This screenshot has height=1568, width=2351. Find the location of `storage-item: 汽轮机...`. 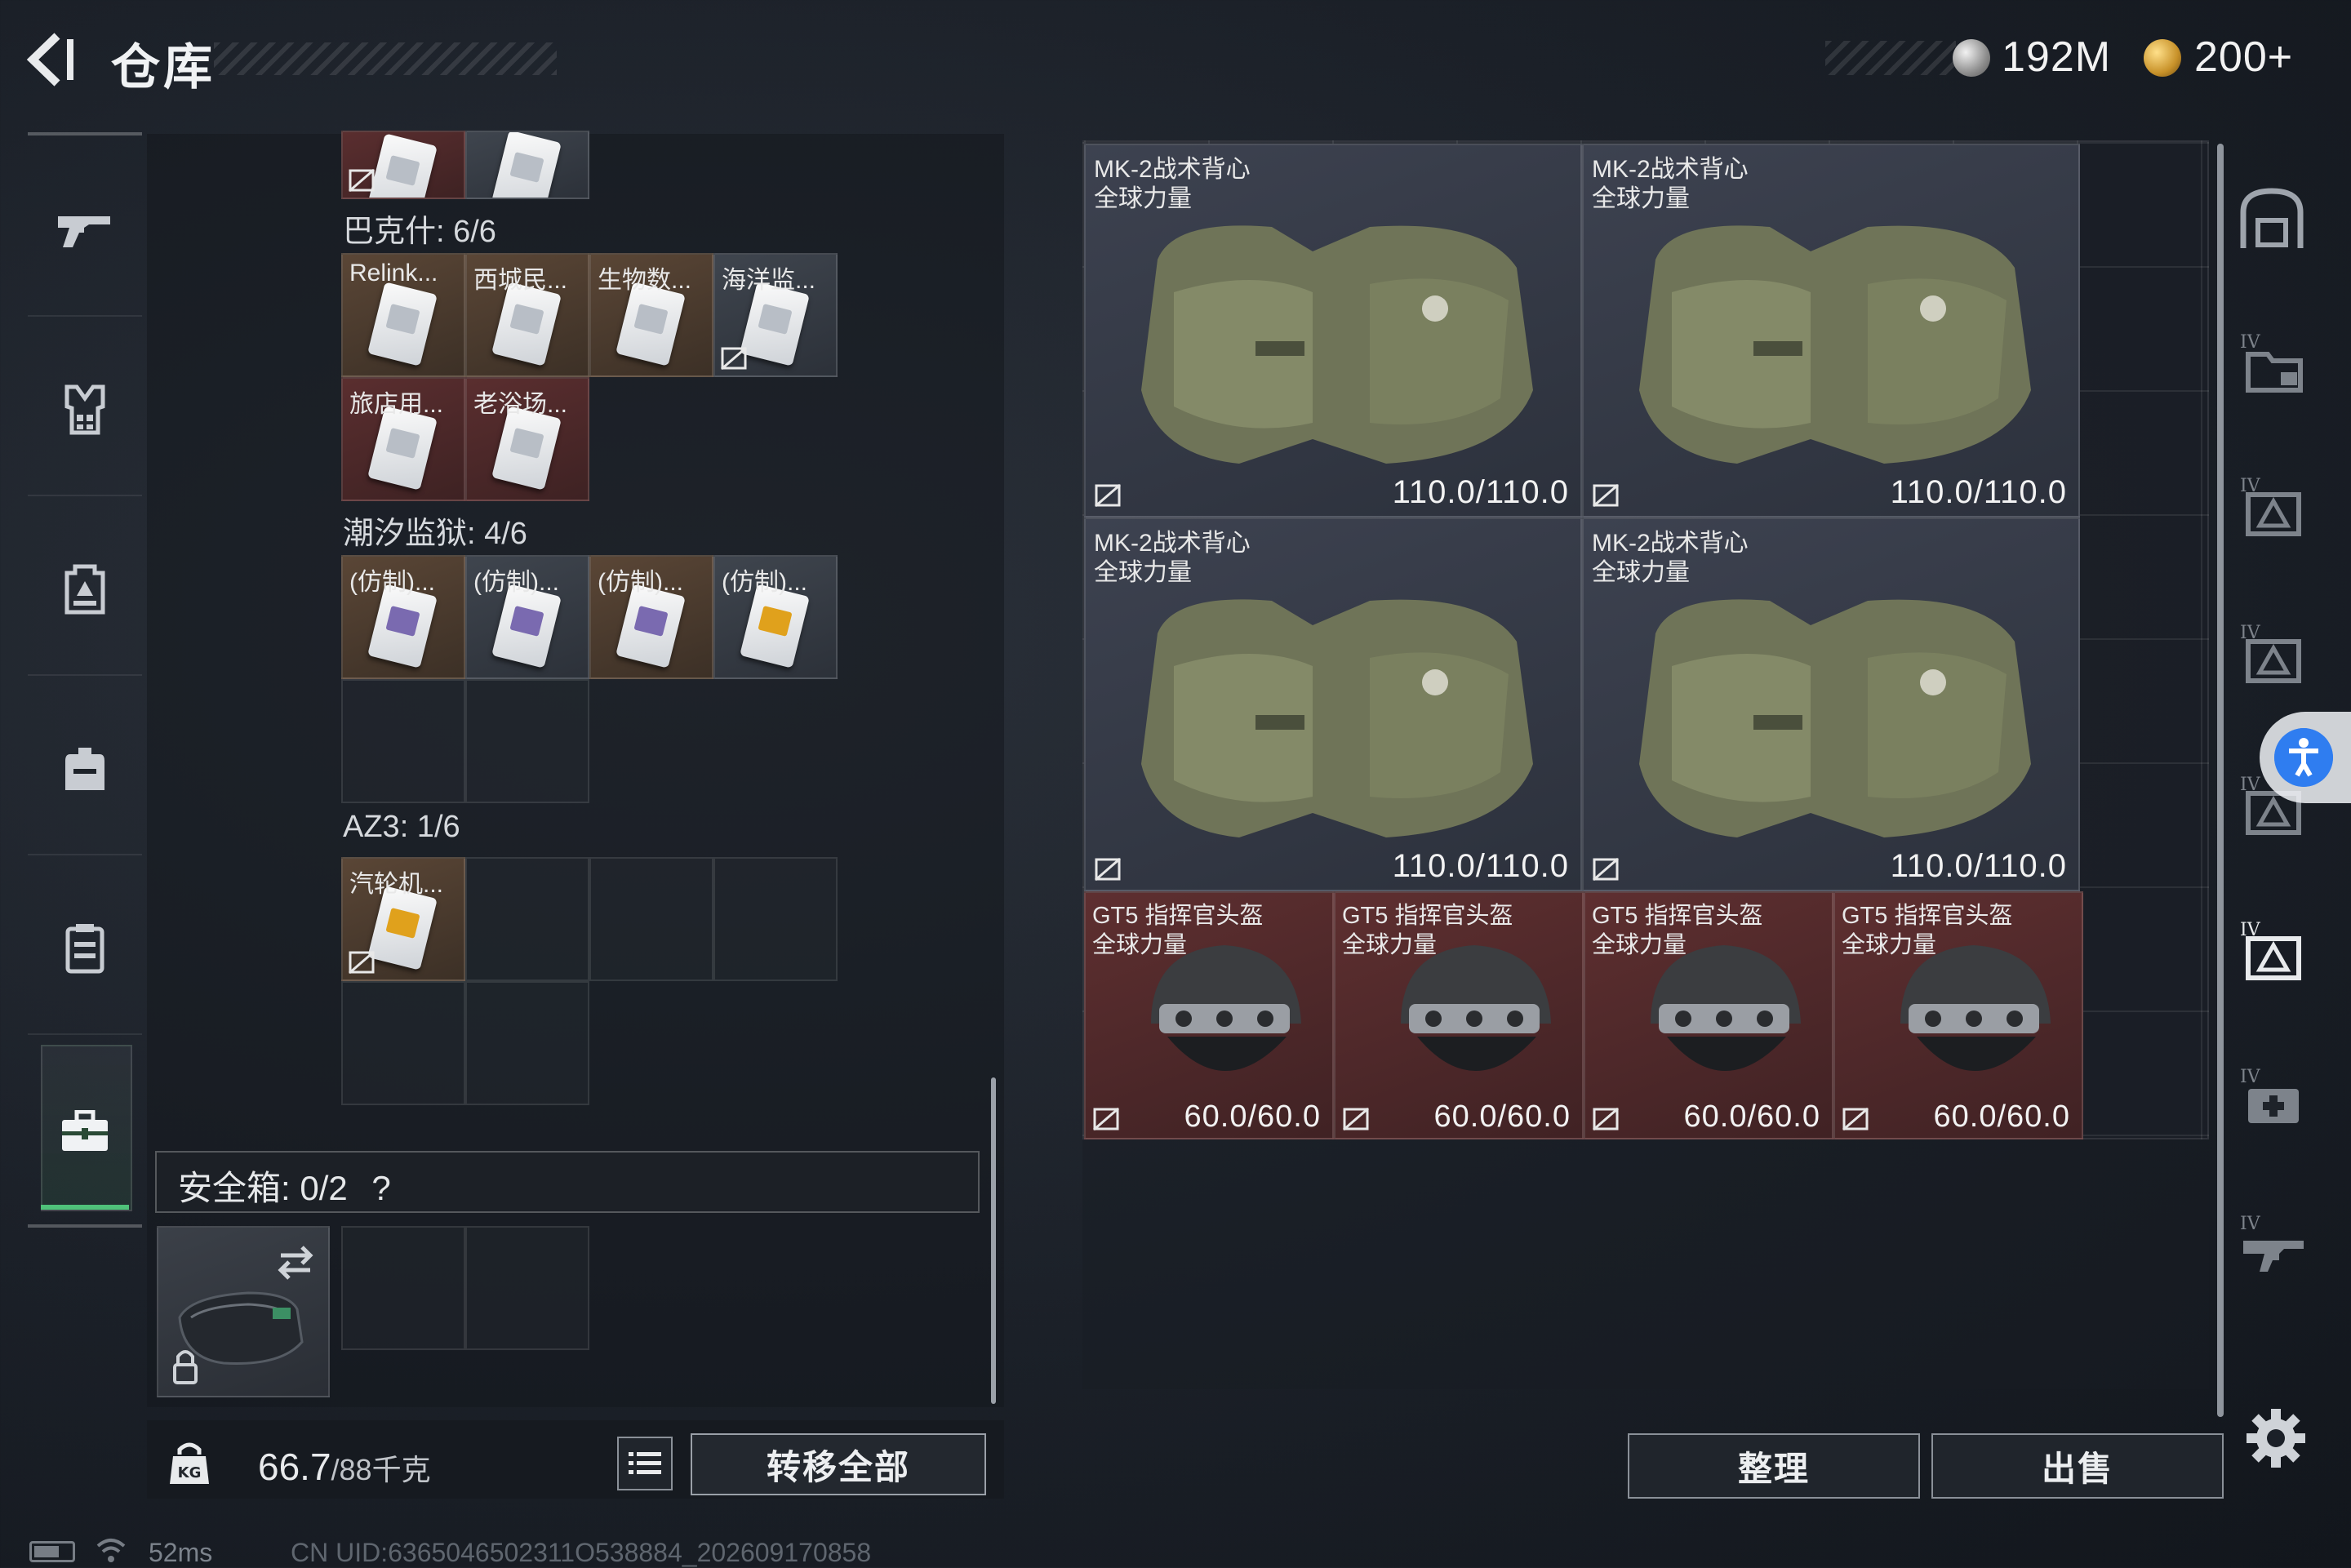

storage-item: 汽轮机... is located at coordinates (403, 919).